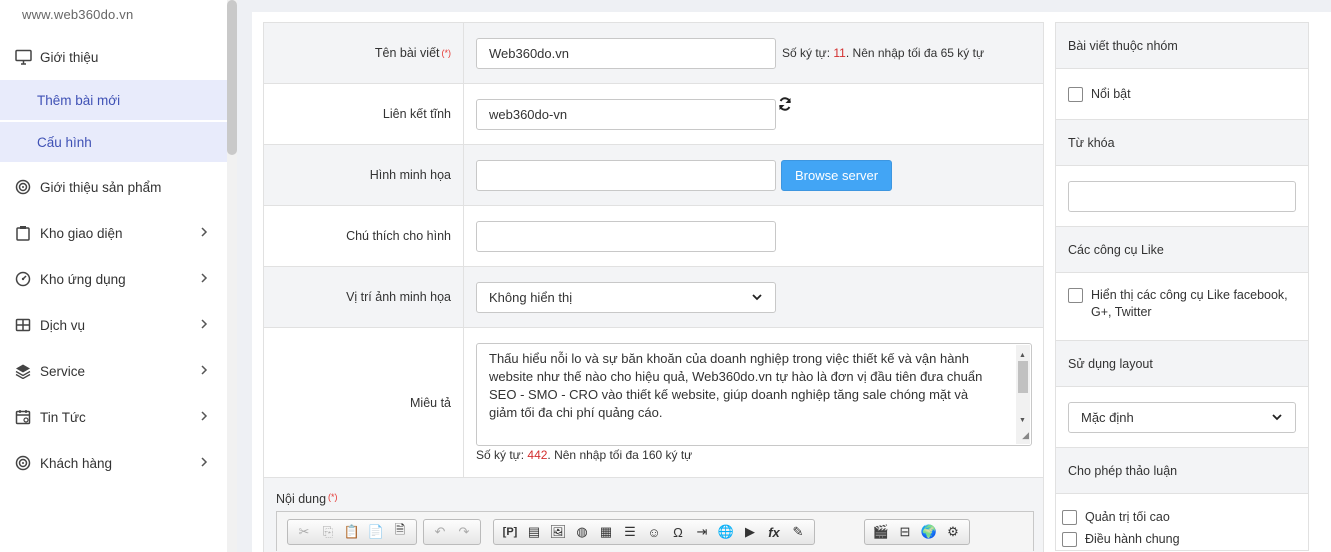 This screenshot has height=552, width=1331. I want to click on sidebar-item-khach-hang: Khách hàng, so click(113, 463).